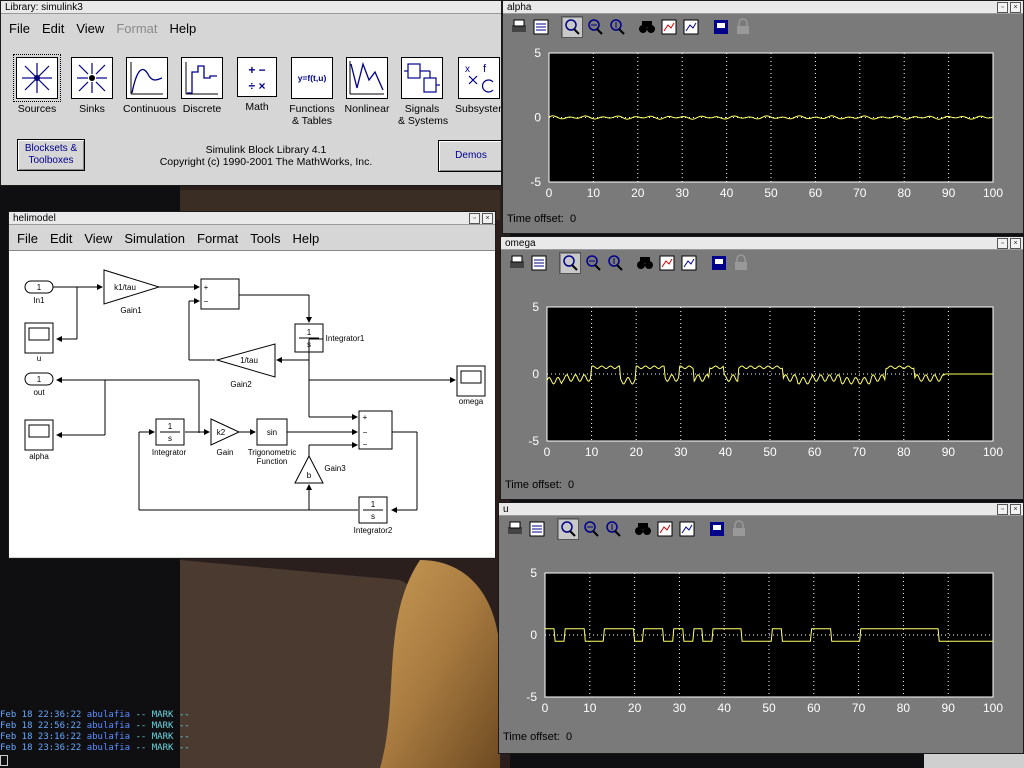  Describe the element at coordinates (478, 86) in the screenshot. I see `block-subsystems: xf Subsystems` at that location.